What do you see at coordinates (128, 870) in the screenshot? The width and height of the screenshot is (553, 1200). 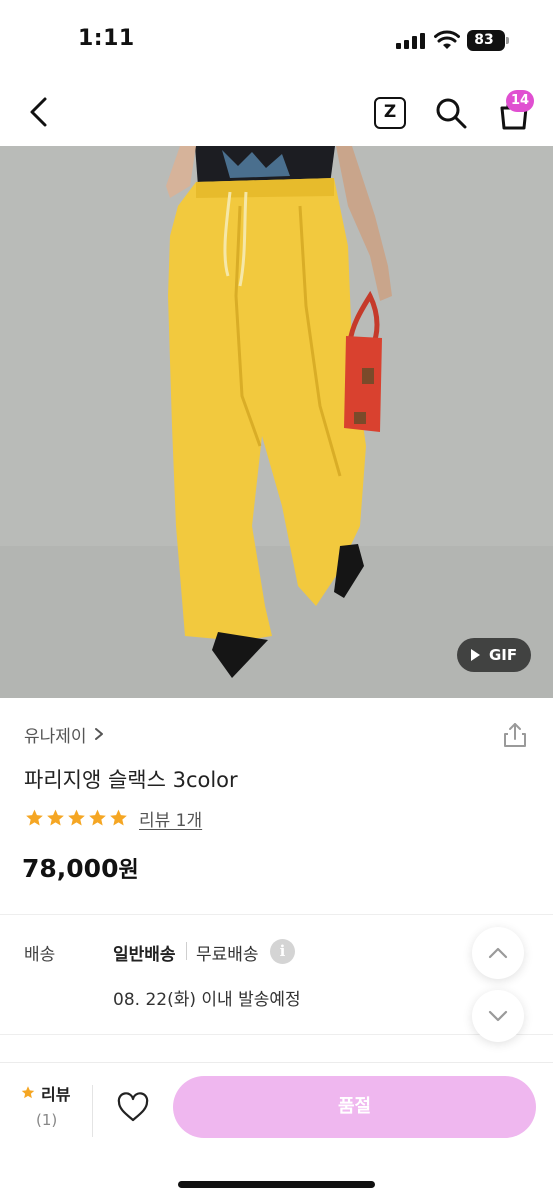 I see `price-unit: 원` at bounding box center [128, 870].